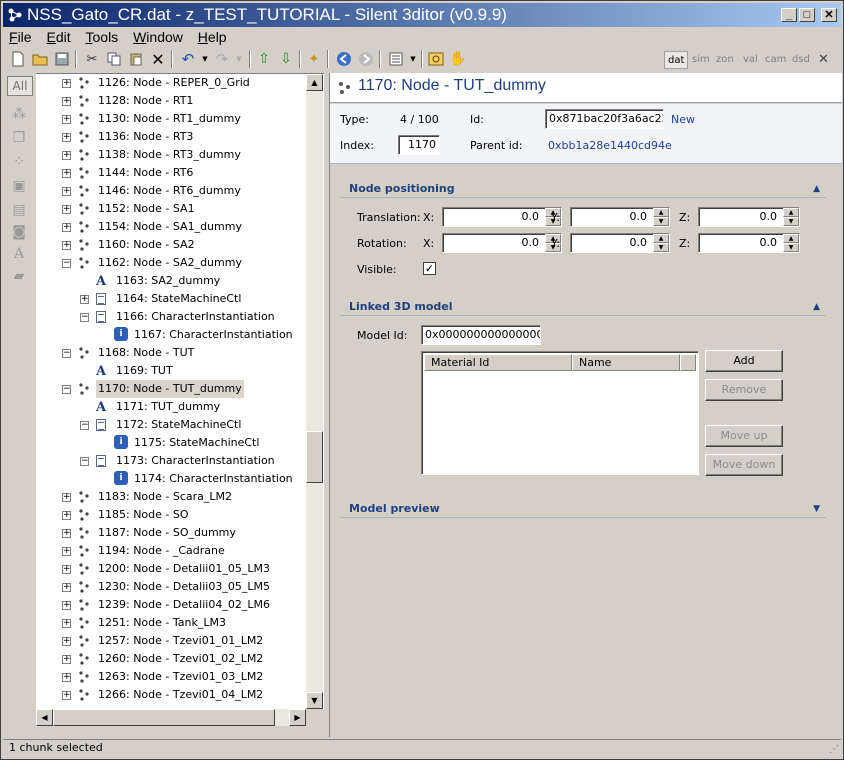 This screenshot has height=760, width=844. I want to click on tree-row: +1144: Node - RT6, so click(171, 173).